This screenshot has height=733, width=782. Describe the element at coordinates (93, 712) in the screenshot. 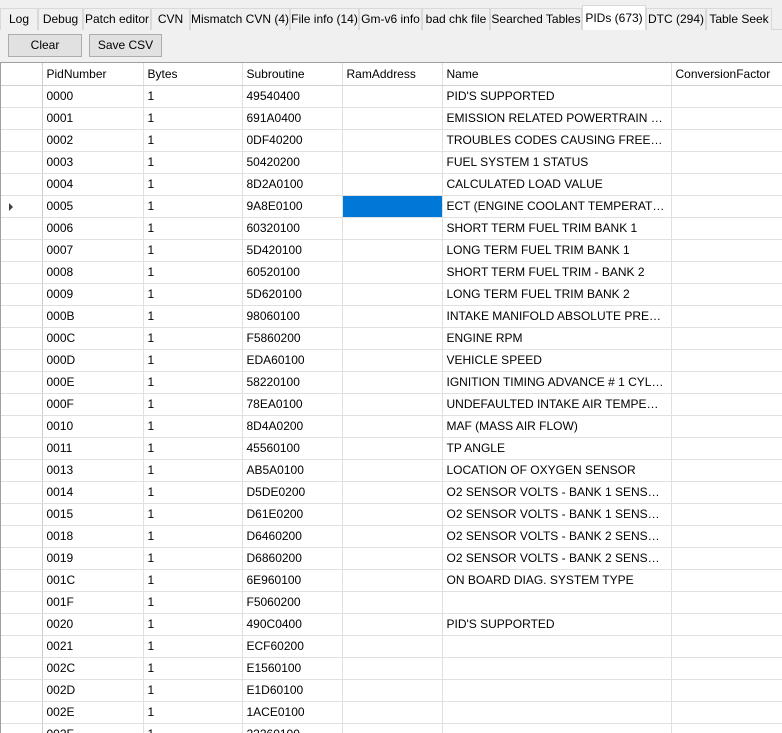

I see `cell-pidnumber: 002E` at that location.